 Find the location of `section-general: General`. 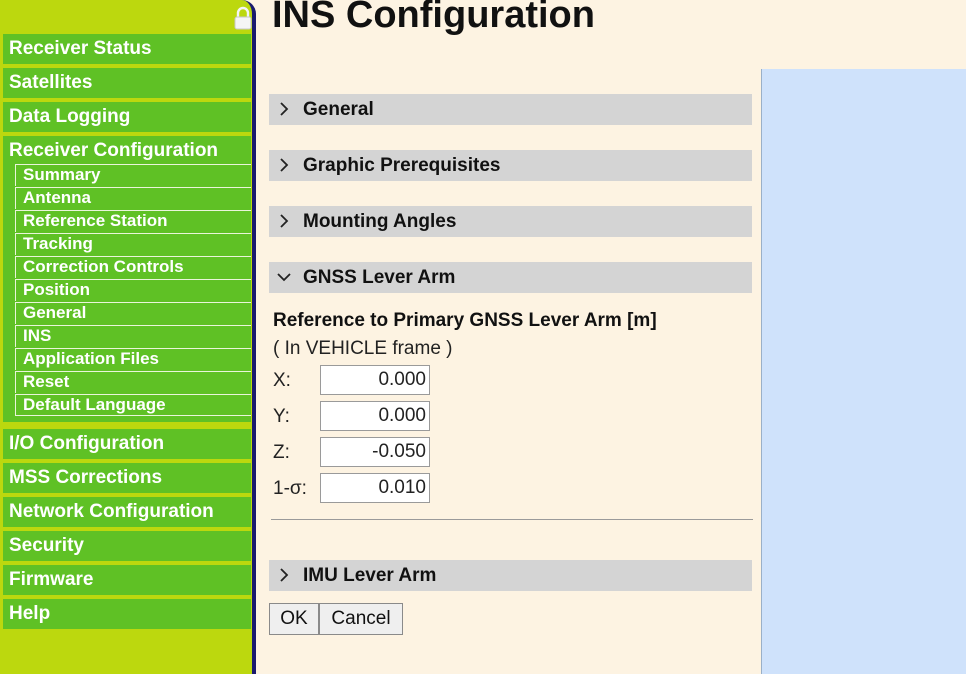

section-general: General is located at coordinates (510, 109).